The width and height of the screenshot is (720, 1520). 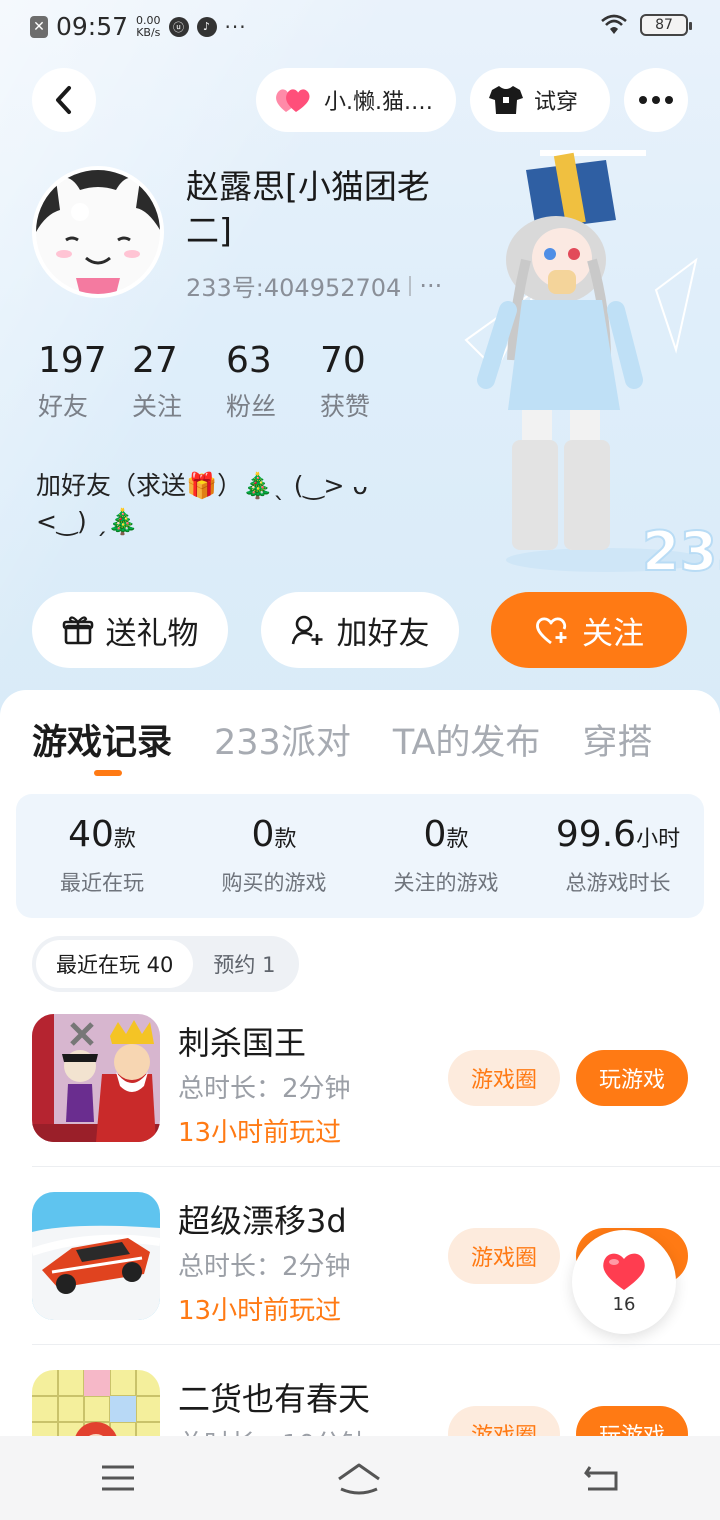 I want to click on stat-friends: 197 好友, so click(x=85, y=381).